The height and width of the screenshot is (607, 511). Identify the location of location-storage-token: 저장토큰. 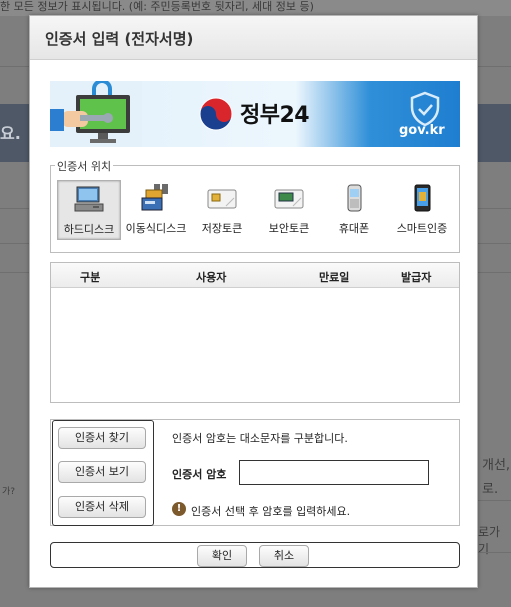
(222, 210).